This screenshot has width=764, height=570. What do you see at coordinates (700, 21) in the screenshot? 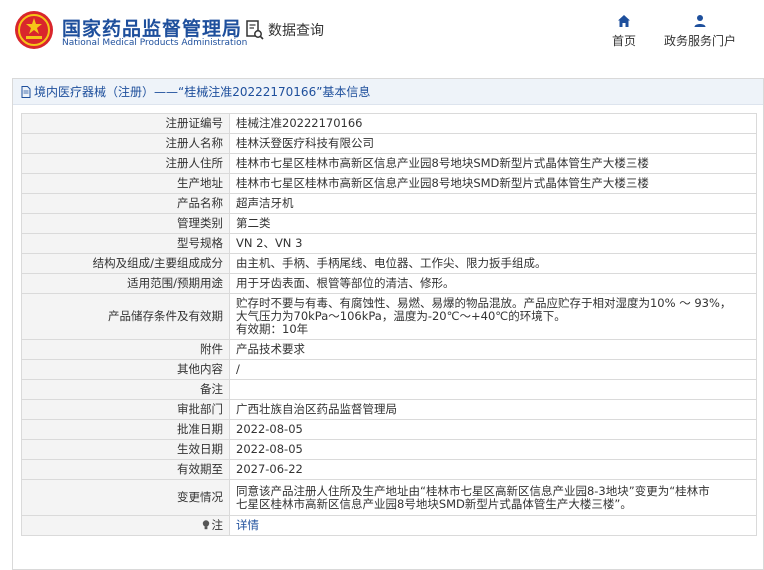
I see `user-icon` at bounding box center [700, 21].